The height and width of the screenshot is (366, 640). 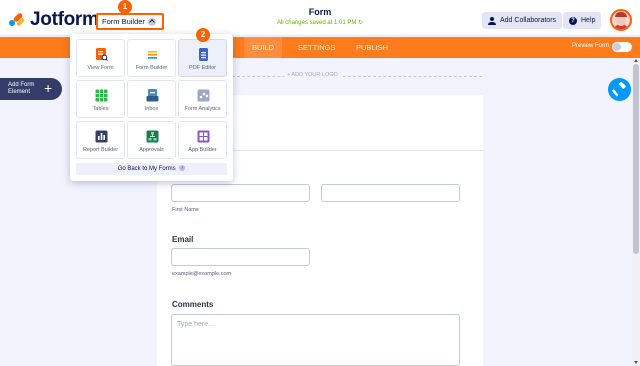 I want to click on approvals-icon, so click(x=152, y=136).